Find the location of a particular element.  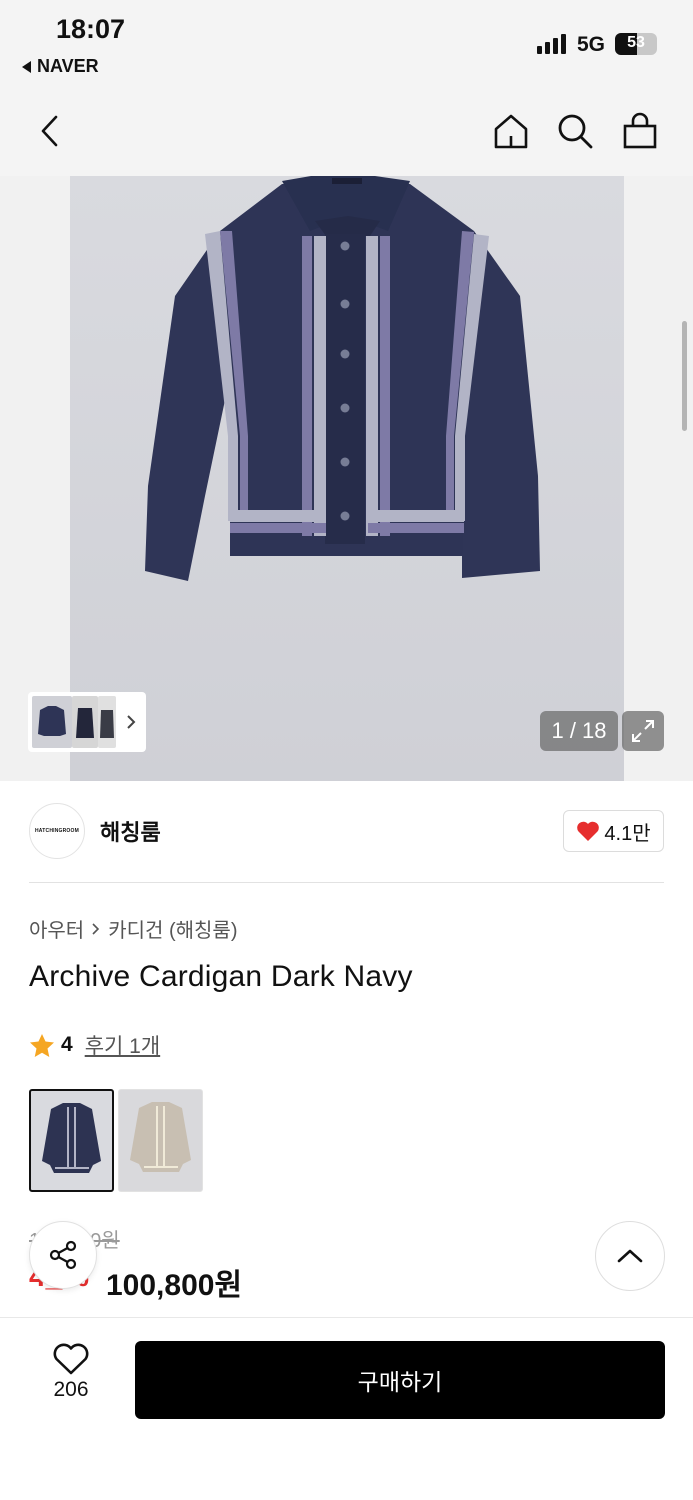

color-option-navy is located at coordinates (71, 1140).